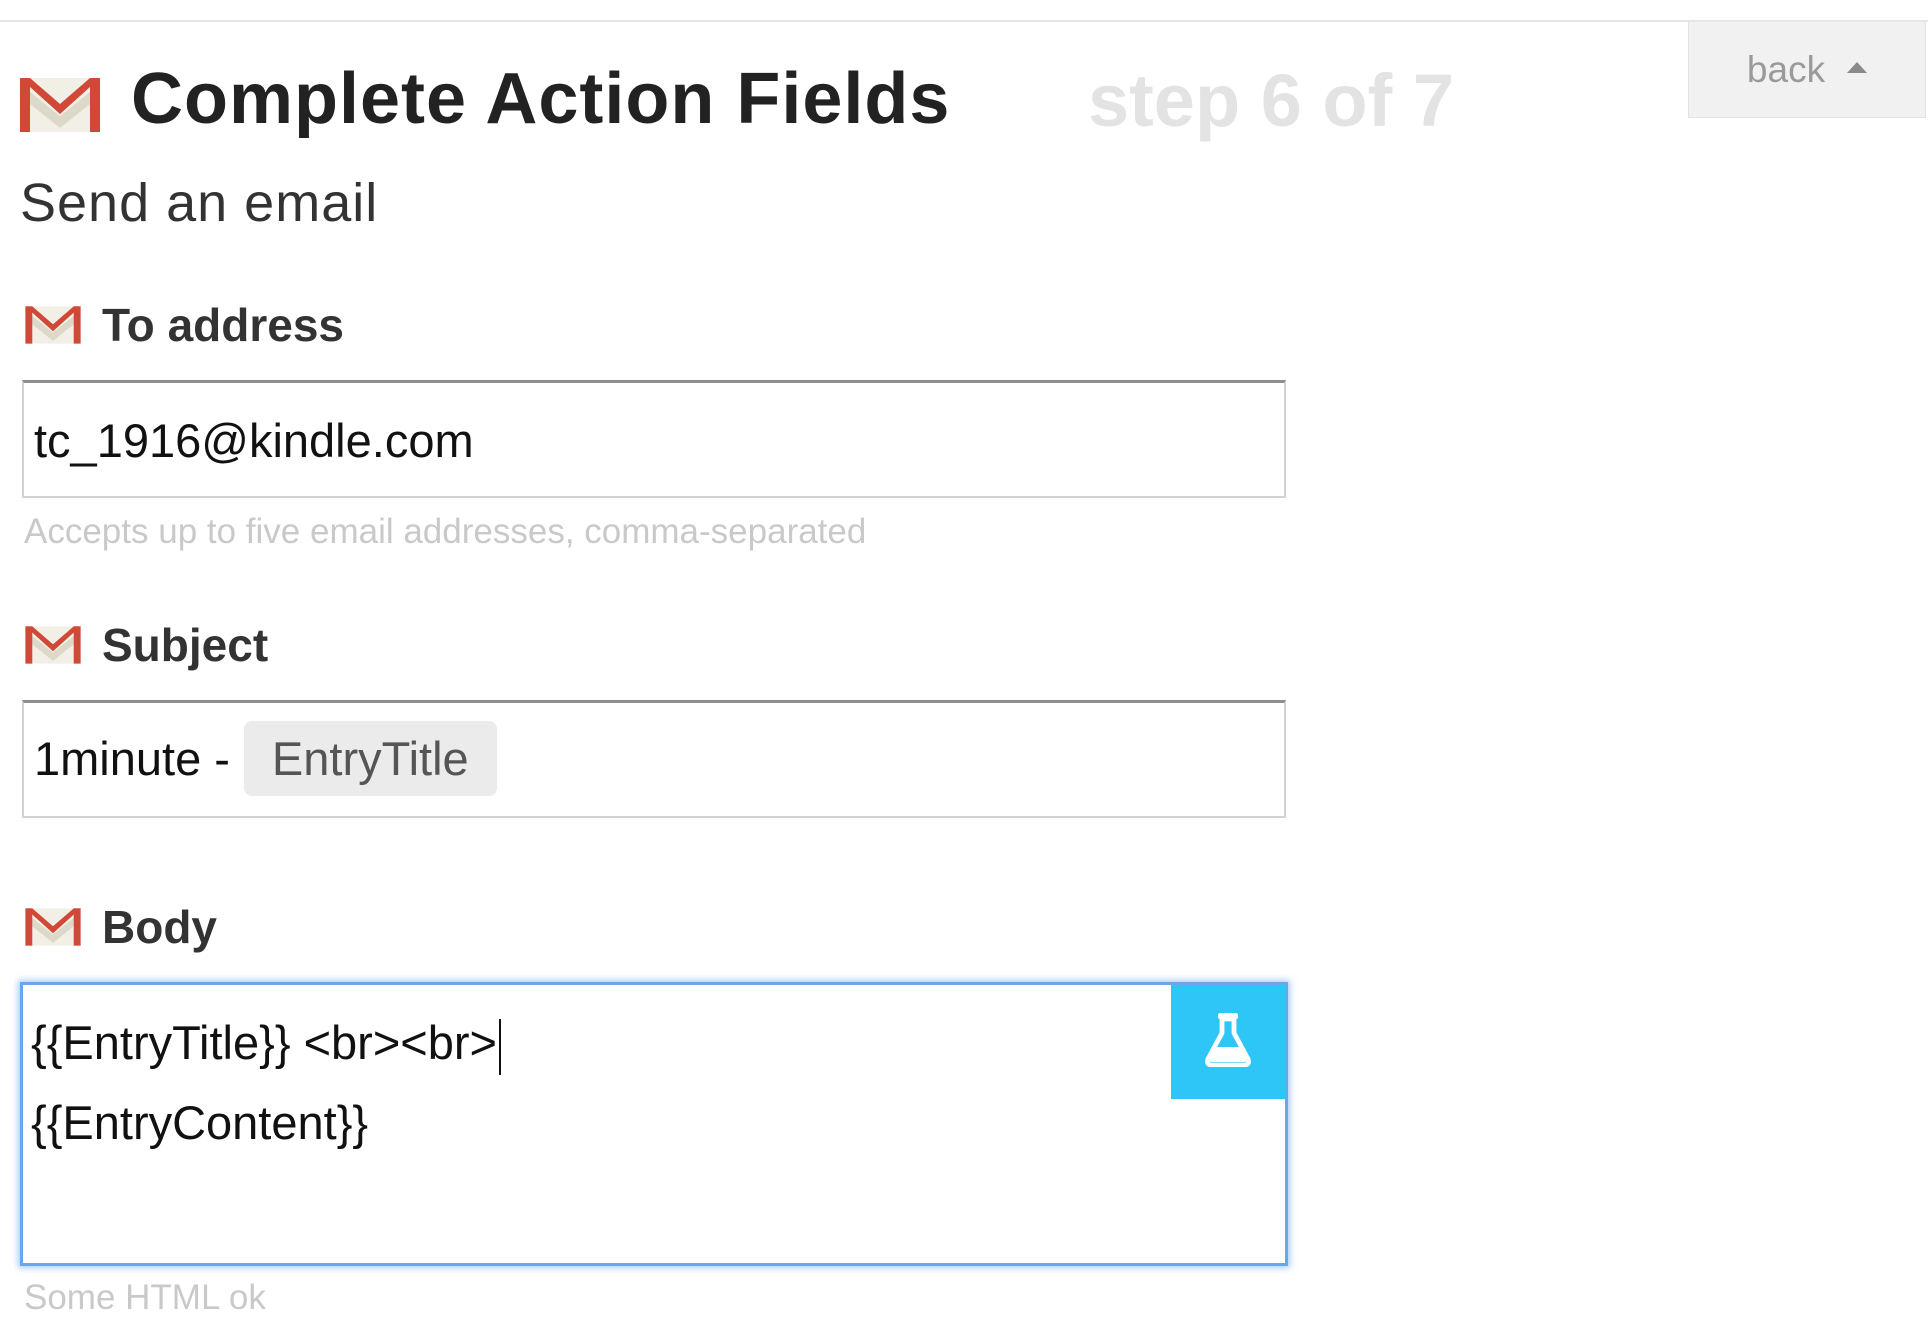 The image size is (1928, 1333). Describe the element at coordinates (654, 1124) in the screenshot. I see `body-textarea: {{EntryTitle}} <br><br> {{EntryContent}}` at that location.